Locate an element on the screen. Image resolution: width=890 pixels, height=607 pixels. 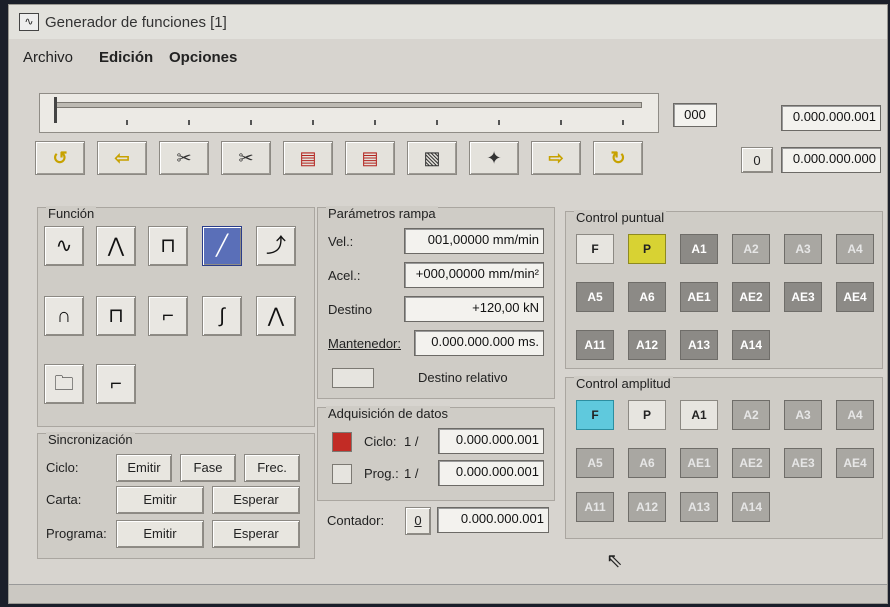
cp-a14-button: A14 is located at coordinates (751, 345).